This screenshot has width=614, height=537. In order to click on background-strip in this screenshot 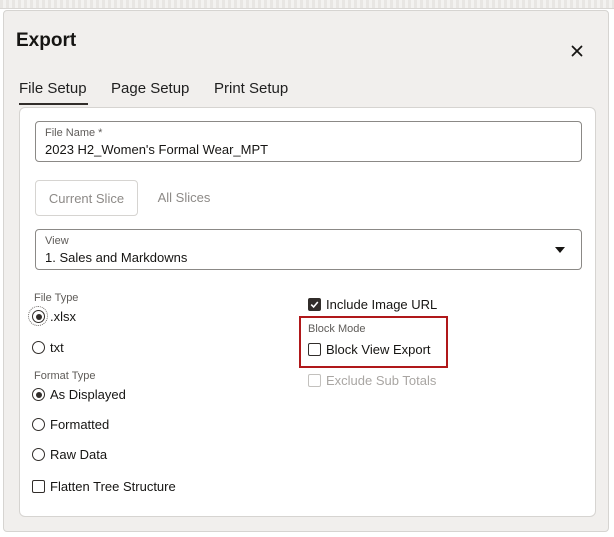, I will do `click(307, 4)`.